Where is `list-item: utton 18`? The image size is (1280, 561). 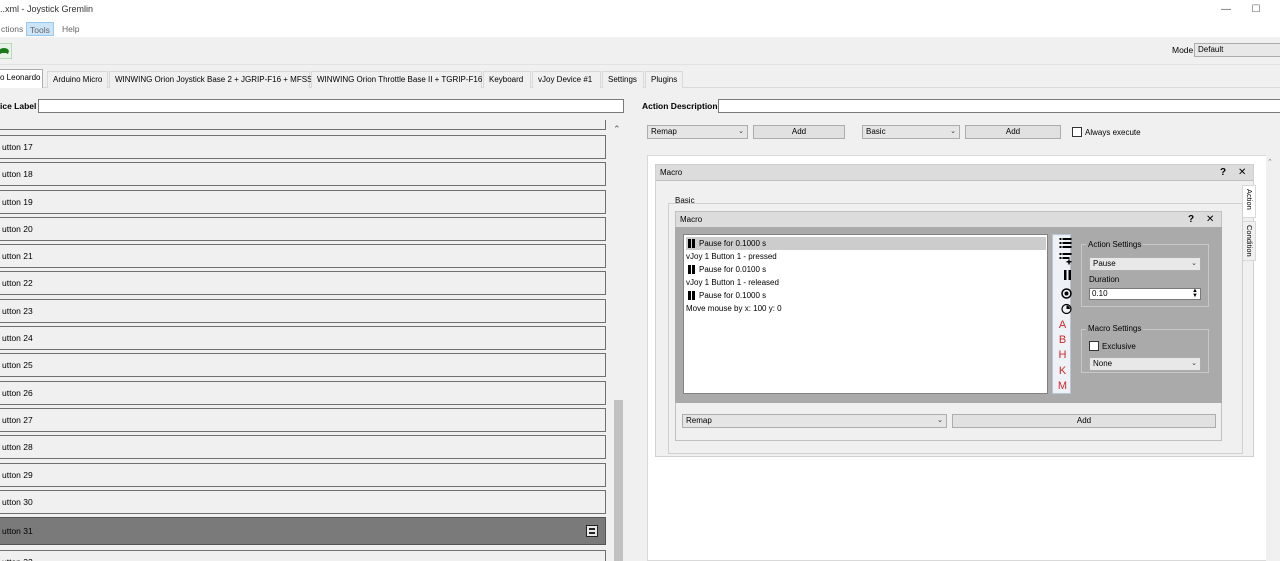
list-item: utton 18 is located at coordinates (303, 174).